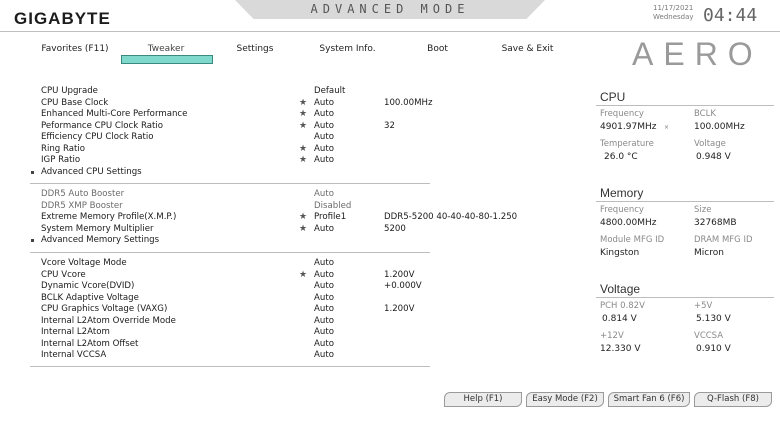 This screenshot has width=780, height=440. What do you see at coordinates (628, 223) in the screenshot?
I see `mem-frequency-value: 4800.00MHz` at bounding box center [628, 223].